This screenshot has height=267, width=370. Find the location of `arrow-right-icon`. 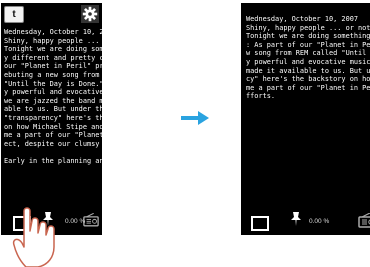

arrow-right-icon is located at coordinates (195, 118).